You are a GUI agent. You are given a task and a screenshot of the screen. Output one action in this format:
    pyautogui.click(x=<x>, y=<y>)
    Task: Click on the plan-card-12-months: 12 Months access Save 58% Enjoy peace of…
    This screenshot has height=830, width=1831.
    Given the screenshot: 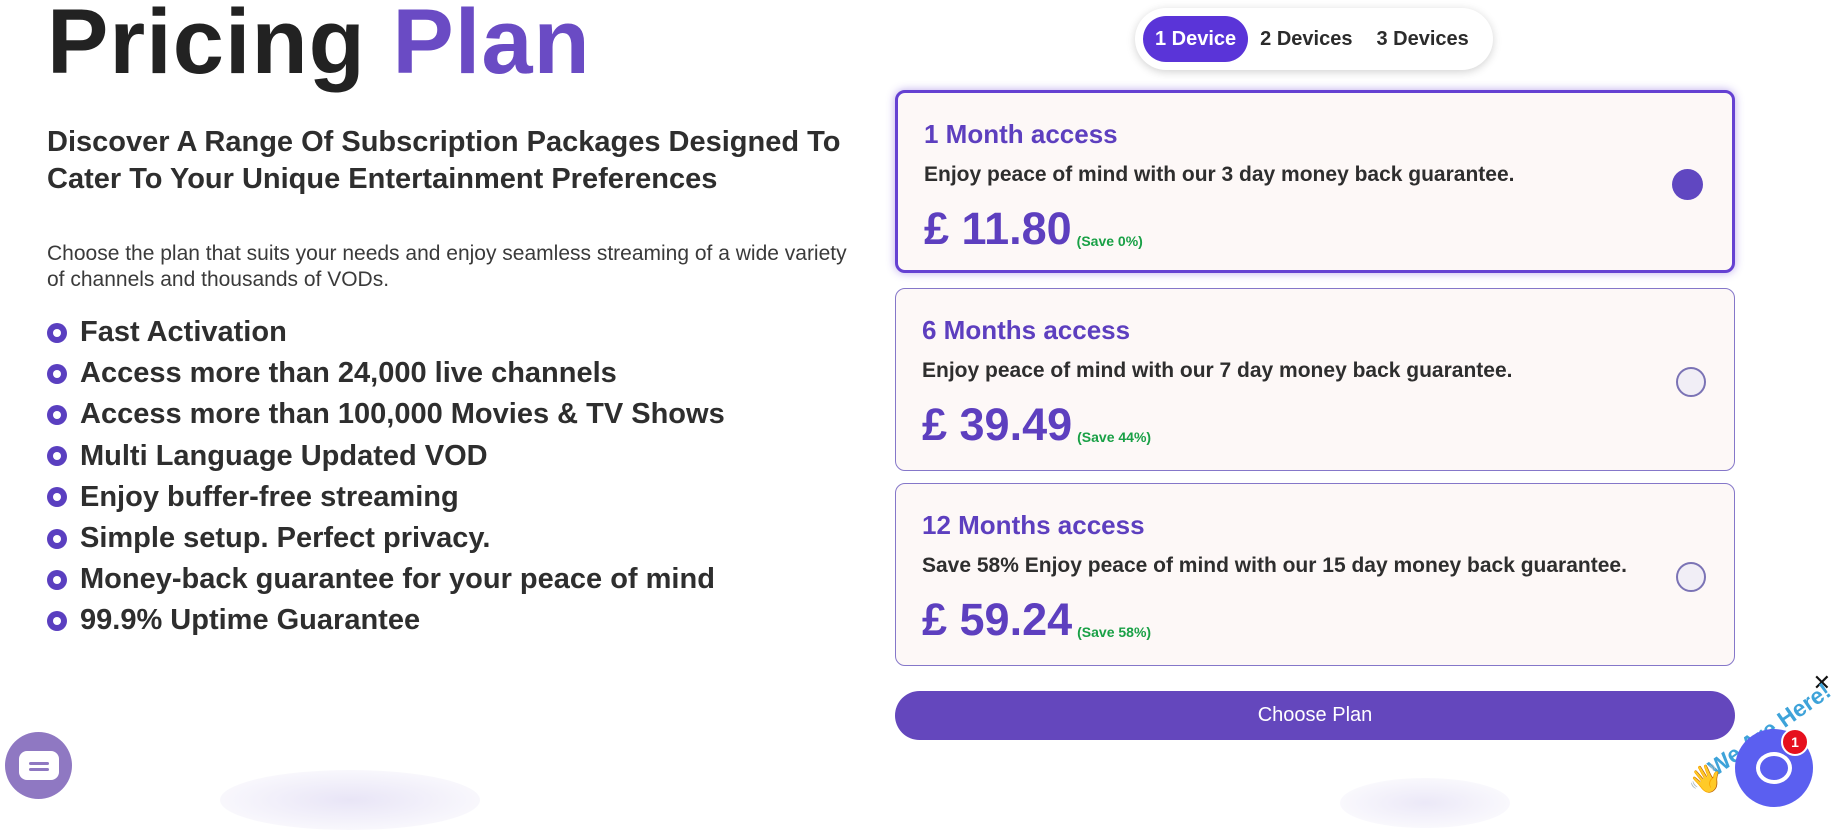 What is the action you would take?
    pyautogui.click(x=1315, y=574)
    